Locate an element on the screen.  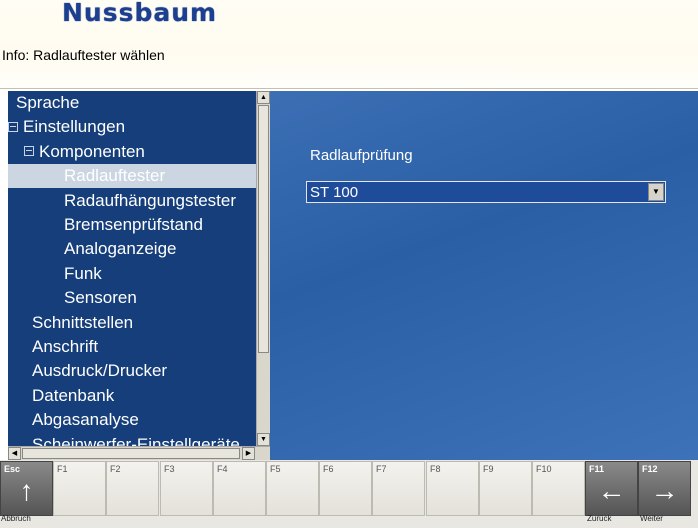
arrow-up-icon: ↑ is located at coordinates (26, 490).